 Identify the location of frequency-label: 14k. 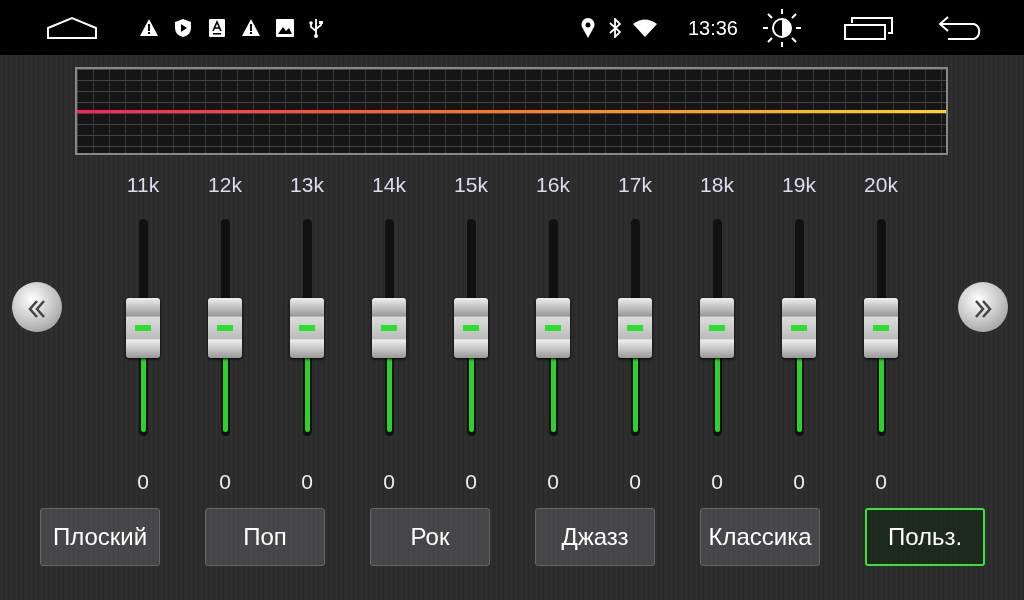
(389, 185).